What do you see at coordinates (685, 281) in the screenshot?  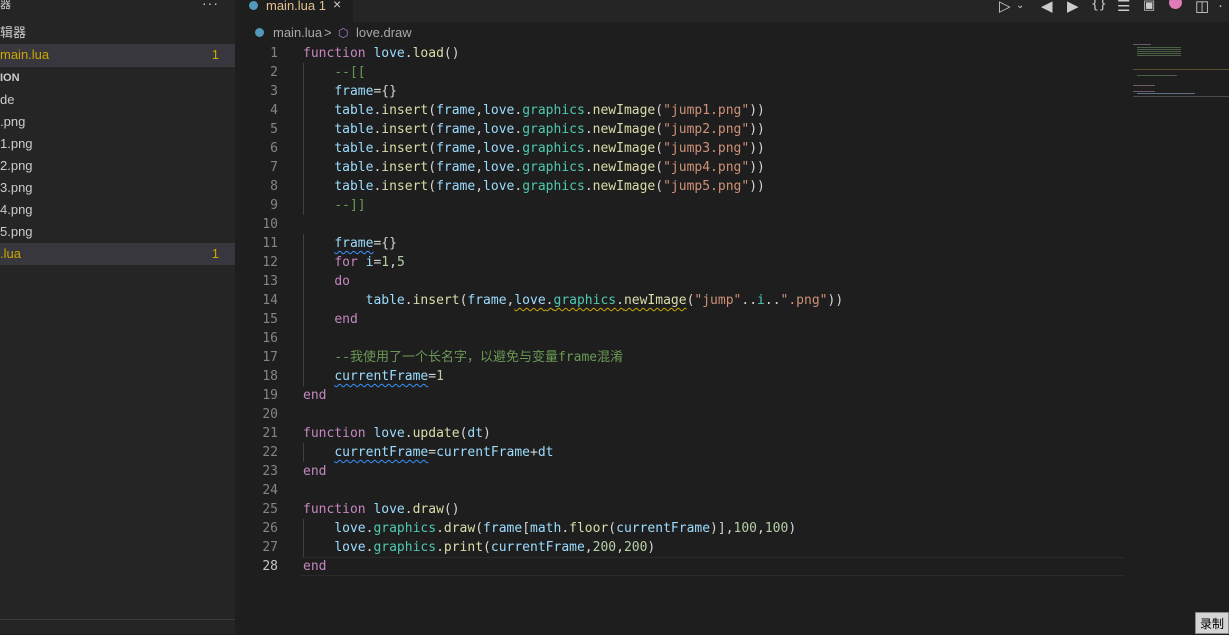 I see `code-line: 13 do` at bounding box center [685, 281].